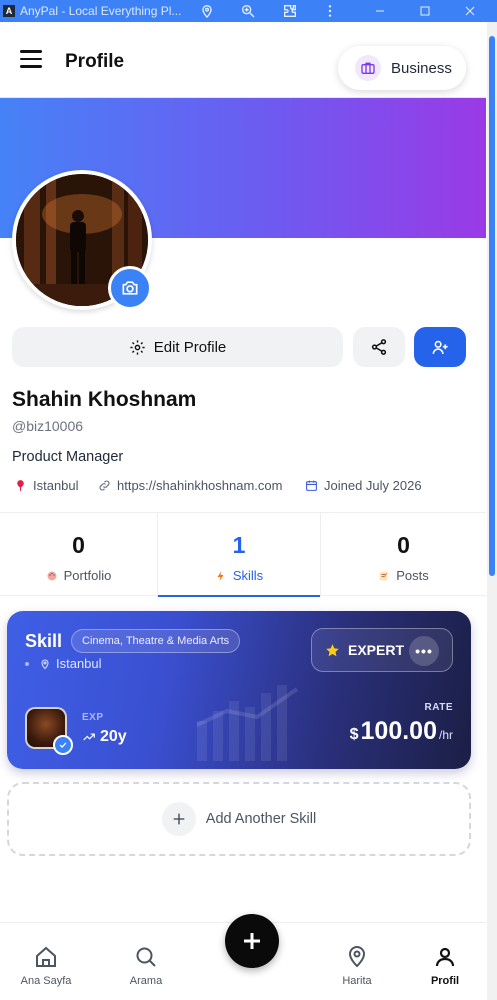 This screenshot has width=497, height=1000. I want to click on profile-job-title: Product Manager, so click(68, 457).